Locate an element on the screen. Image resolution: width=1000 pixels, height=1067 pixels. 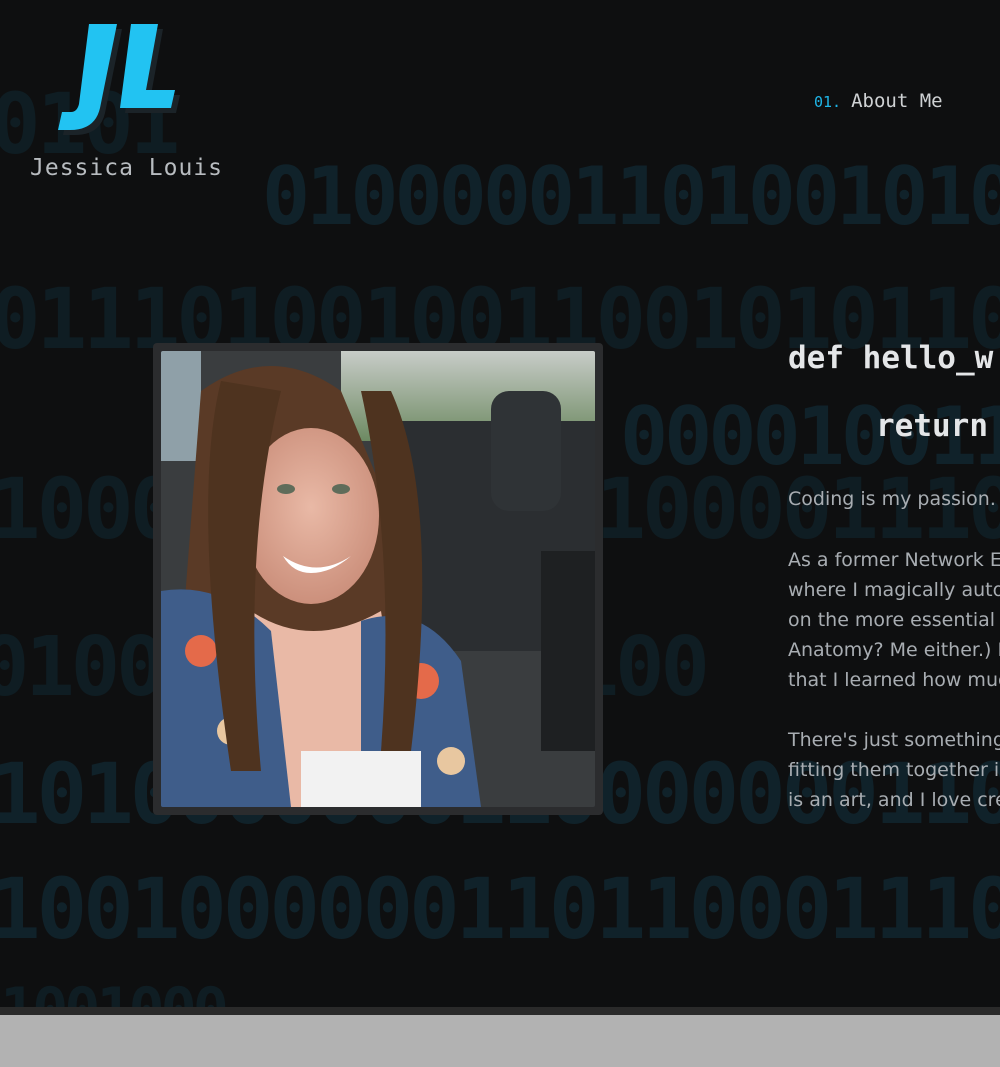
brand-name: Jessica Louis is located at coordinates (127, 168).